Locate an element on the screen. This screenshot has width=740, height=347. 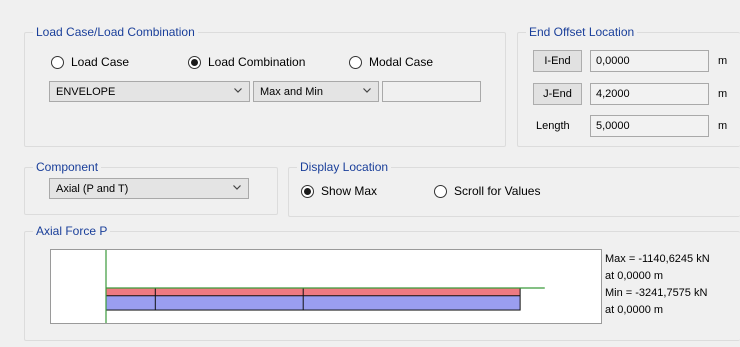
radio-modal-case-label: Modal Case is located at coordinates (401, 62).